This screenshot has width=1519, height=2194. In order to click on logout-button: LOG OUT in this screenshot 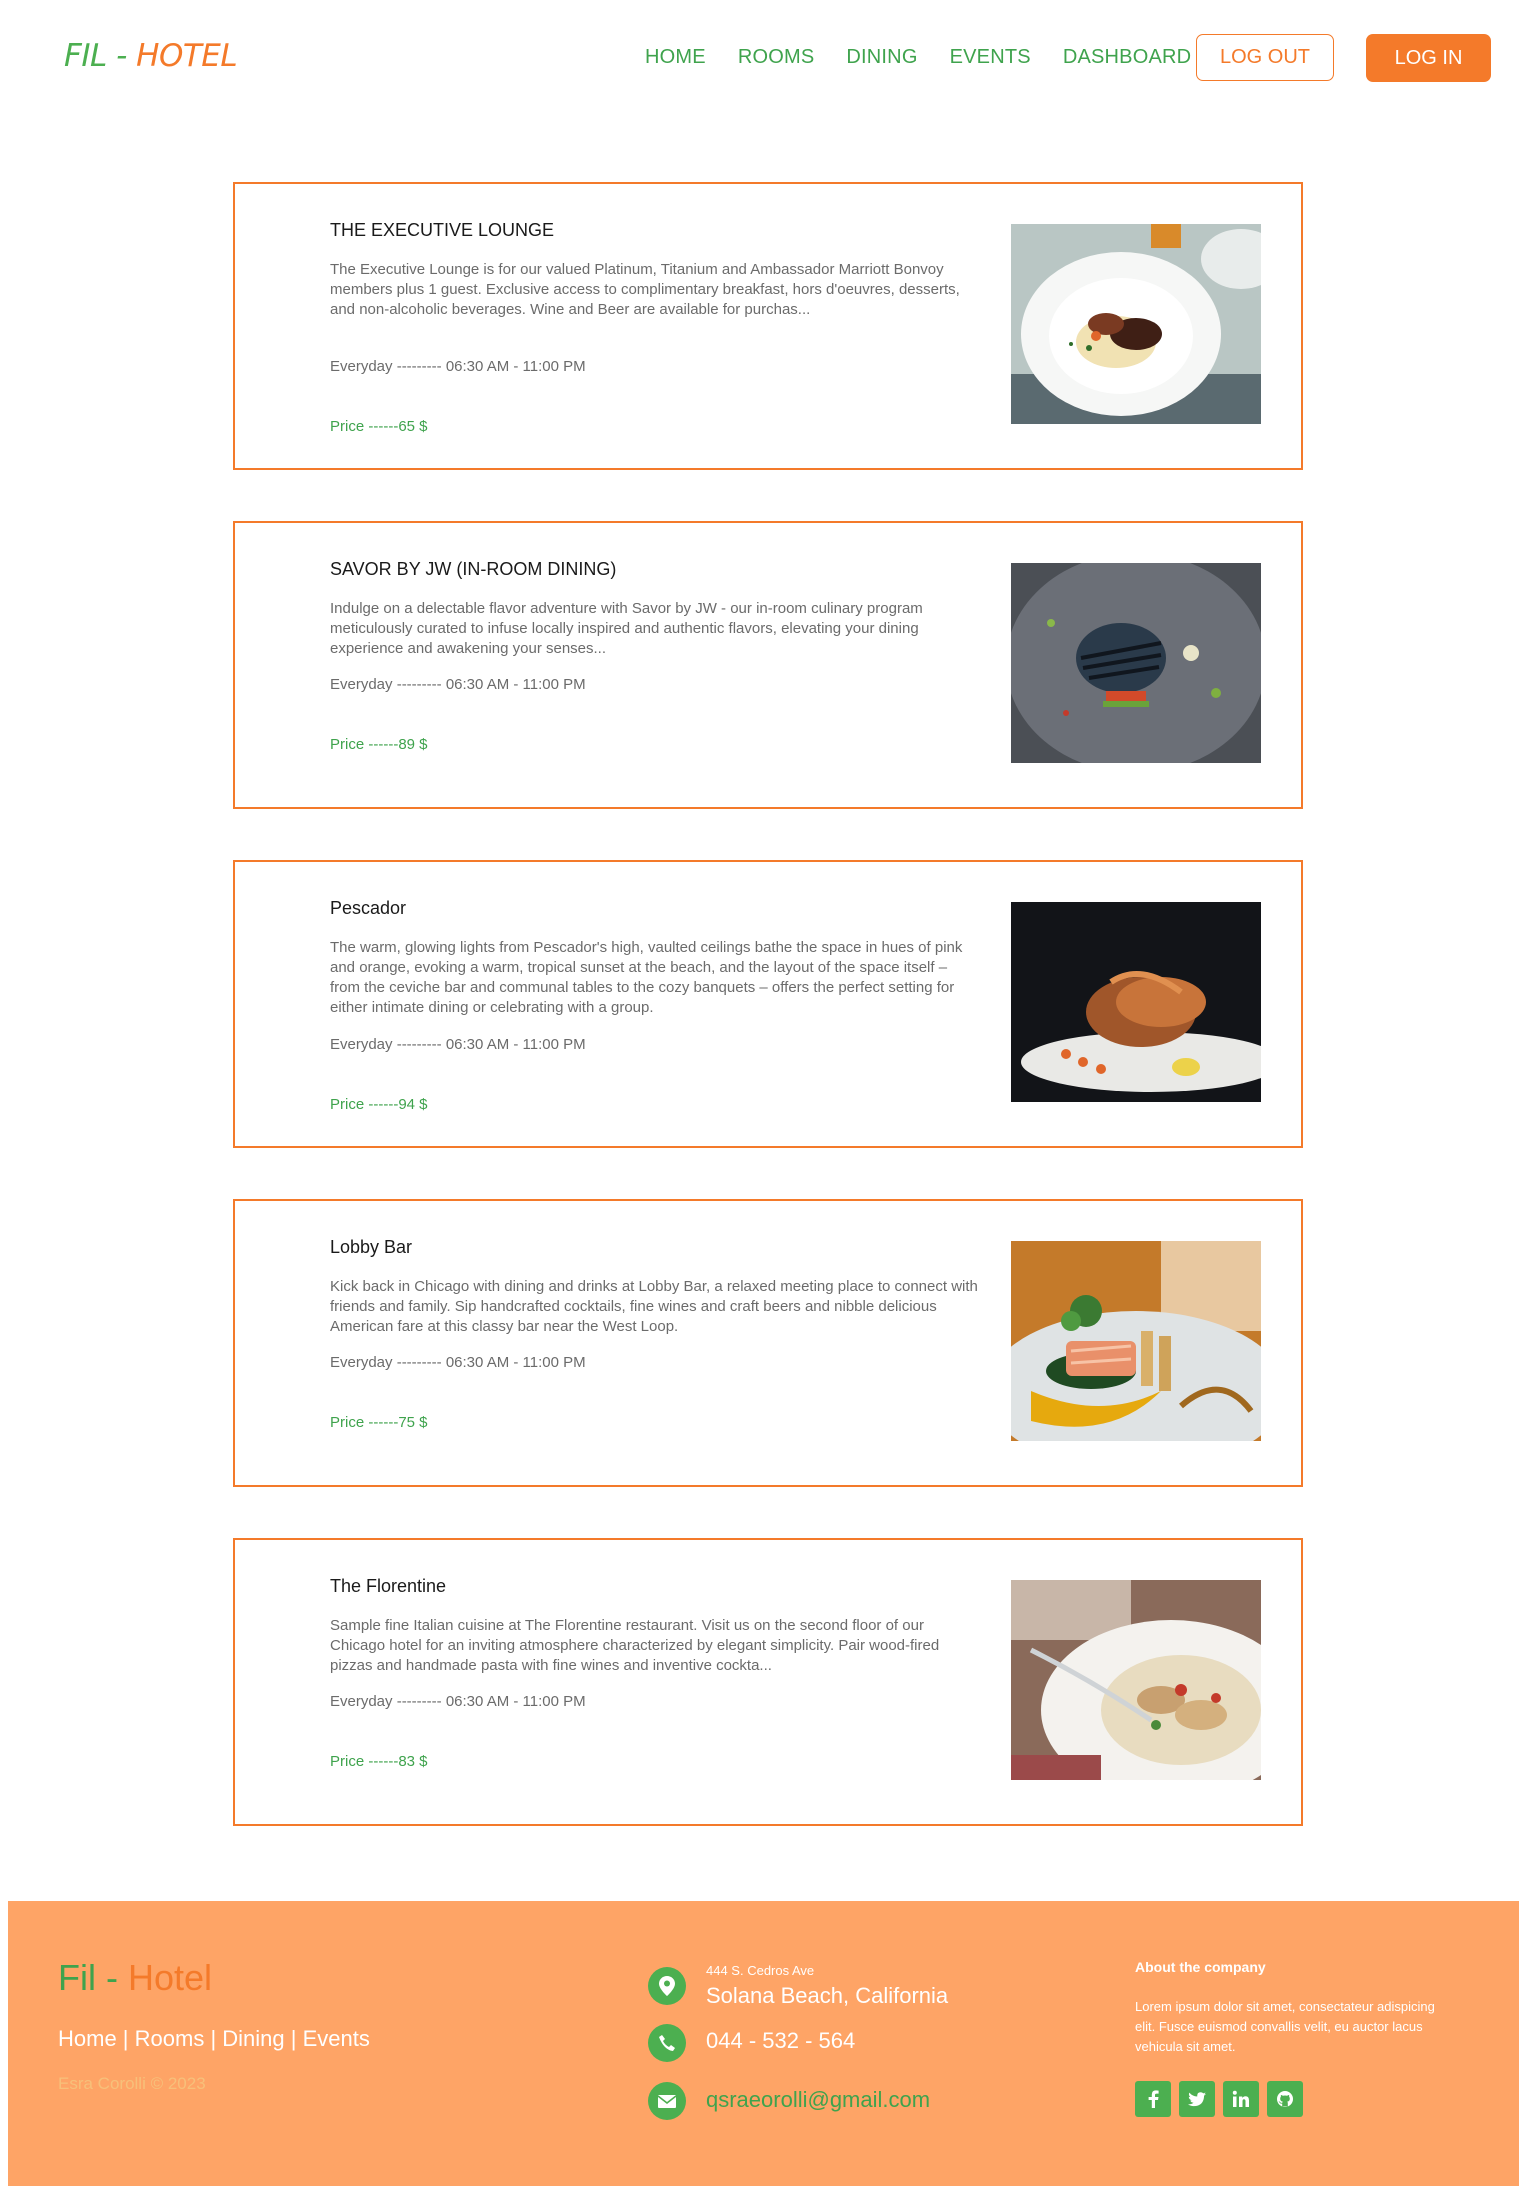, I will do `click(1265, 57)`.